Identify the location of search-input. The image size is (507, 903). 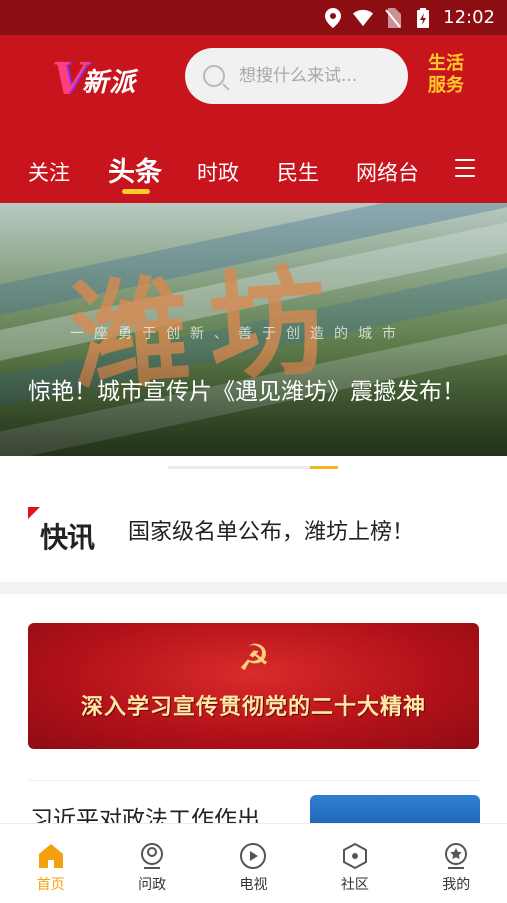
(314, 76).